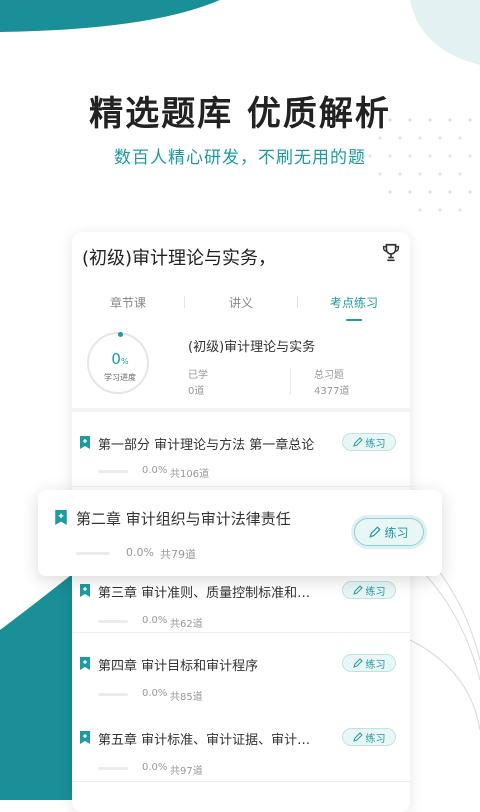  I want to click on chapter-row: 第四章 审计目标和审计程序 练习 0.0% 共85道, so click(241, 670).